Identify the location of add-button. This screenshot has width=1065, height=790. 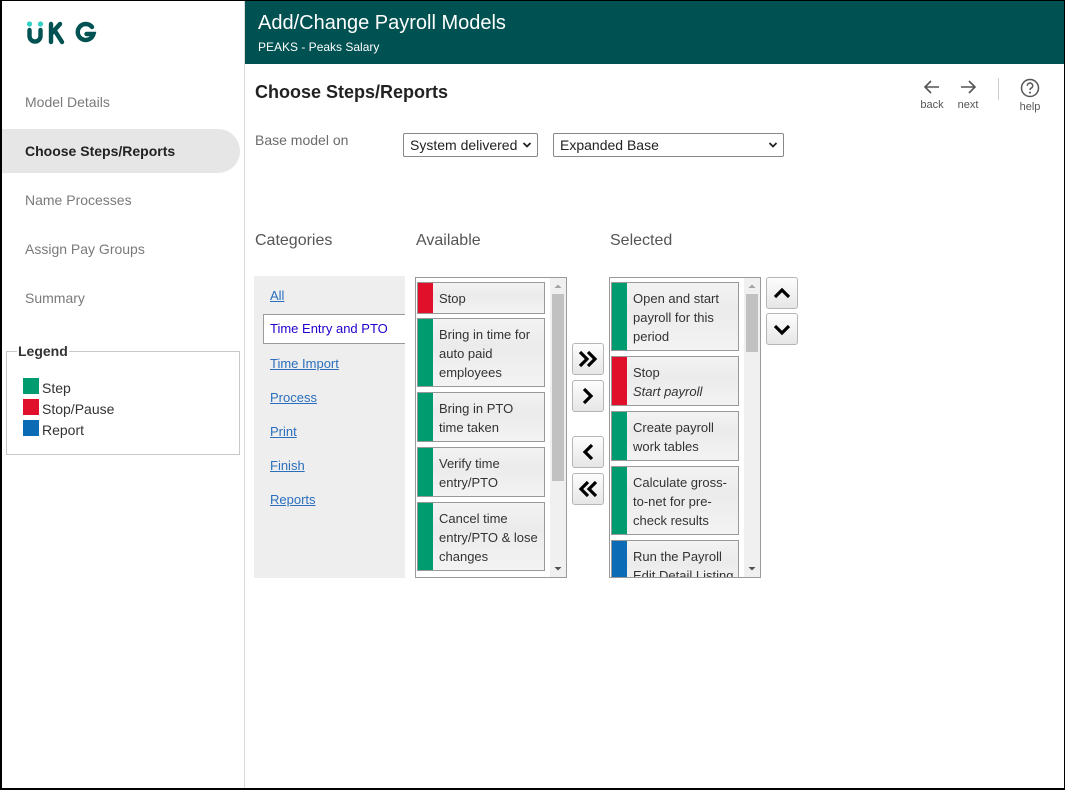
(588, 396).